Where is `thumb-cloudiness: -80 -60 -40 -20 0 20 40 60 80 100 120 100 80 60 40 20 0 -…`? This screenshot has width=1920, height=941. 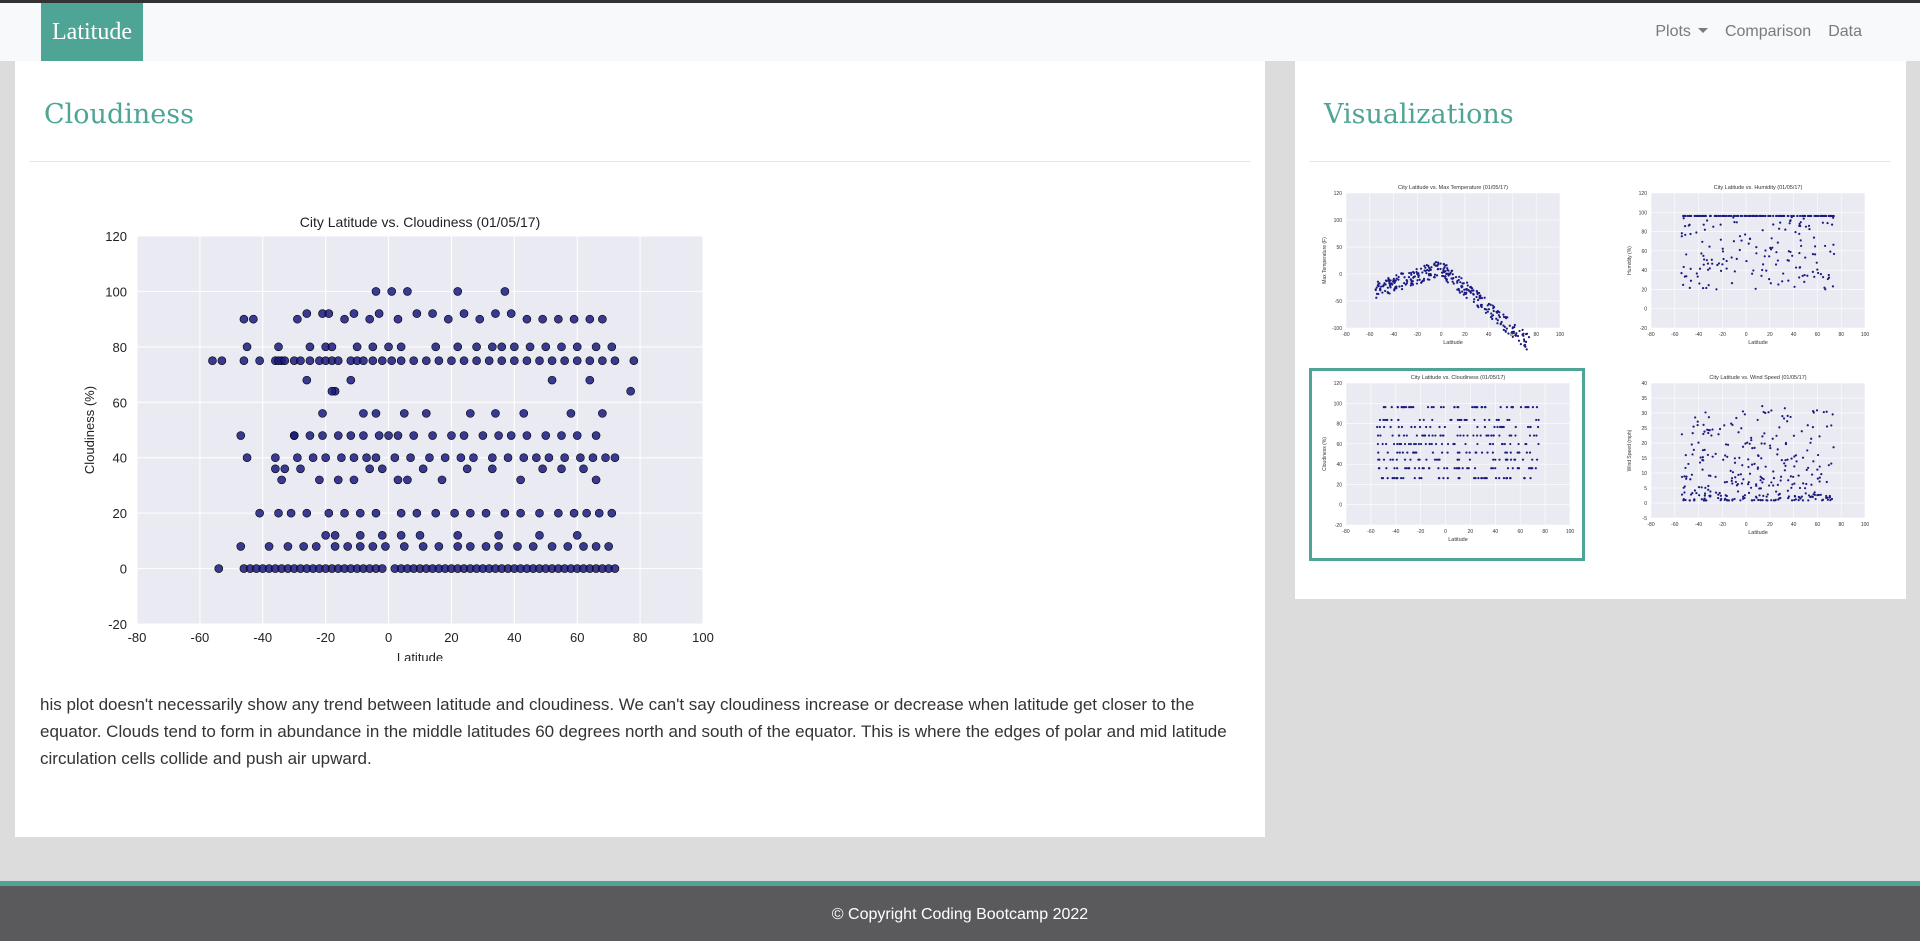 thumb-cloudiness: -80 -60 -40 -20 0 20 40 60 80 100 120 100 80 60 40 20 0 -… is located at coordinates (1447, 464).